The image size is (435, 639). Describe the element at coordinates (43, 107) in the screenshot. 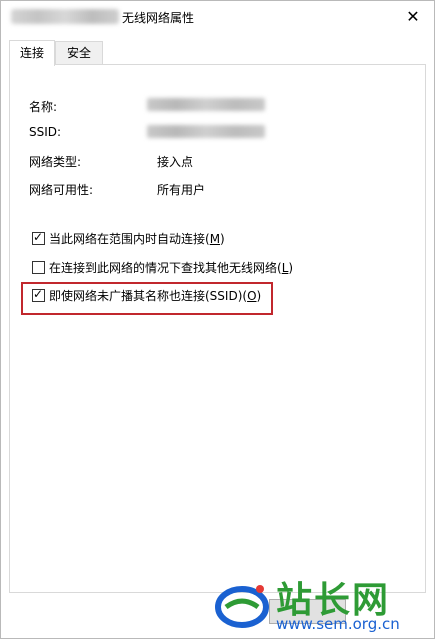

I see `name-label: 名称:` at that location.